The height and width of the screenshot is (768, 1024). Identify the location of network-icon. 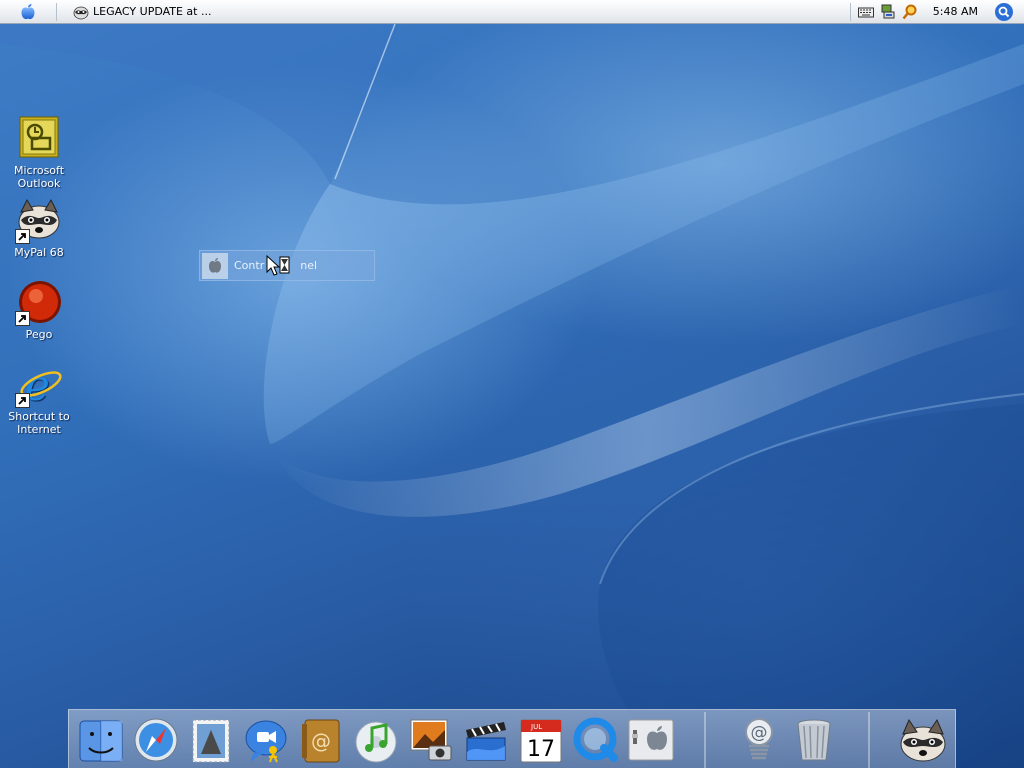
(888, 12).